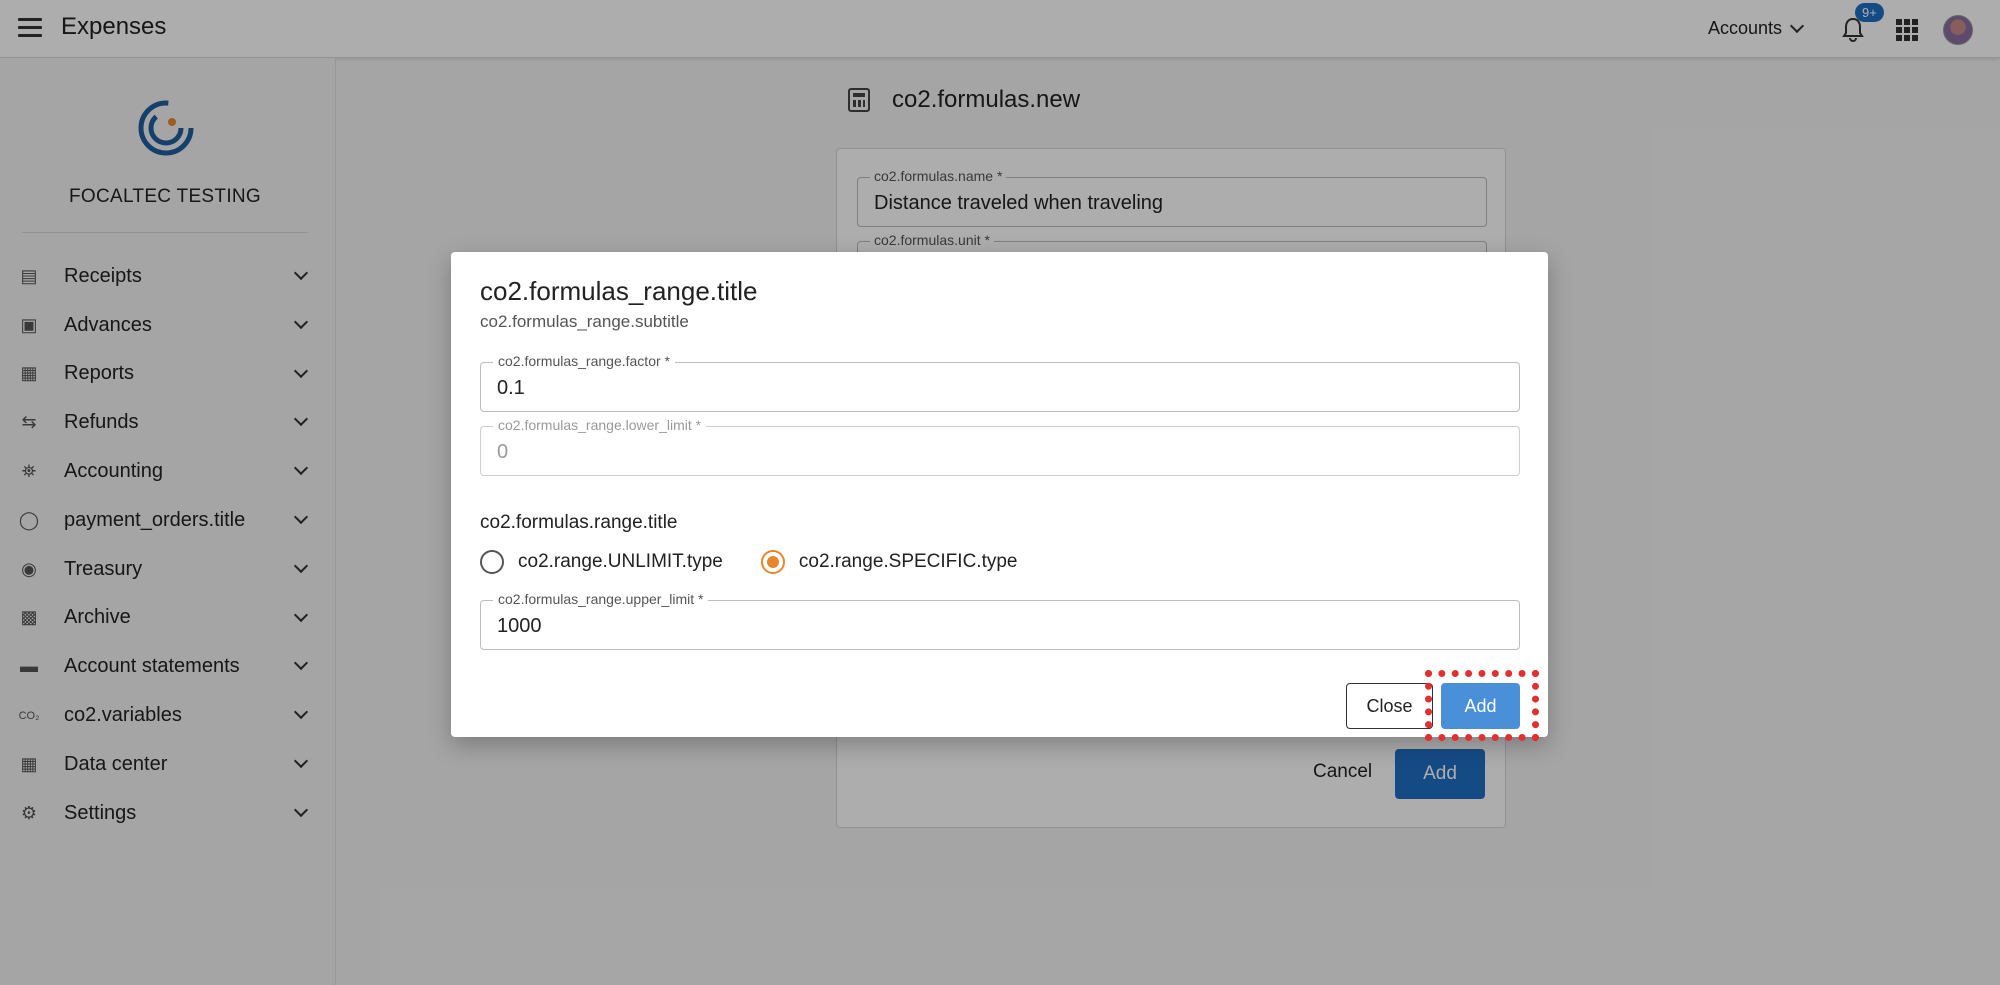 The image size is (2000, 985). What do you see at coordinates (511, 388) in the screenshot?
I see `factor-value: 0.1` at bounding box center [511, 388].